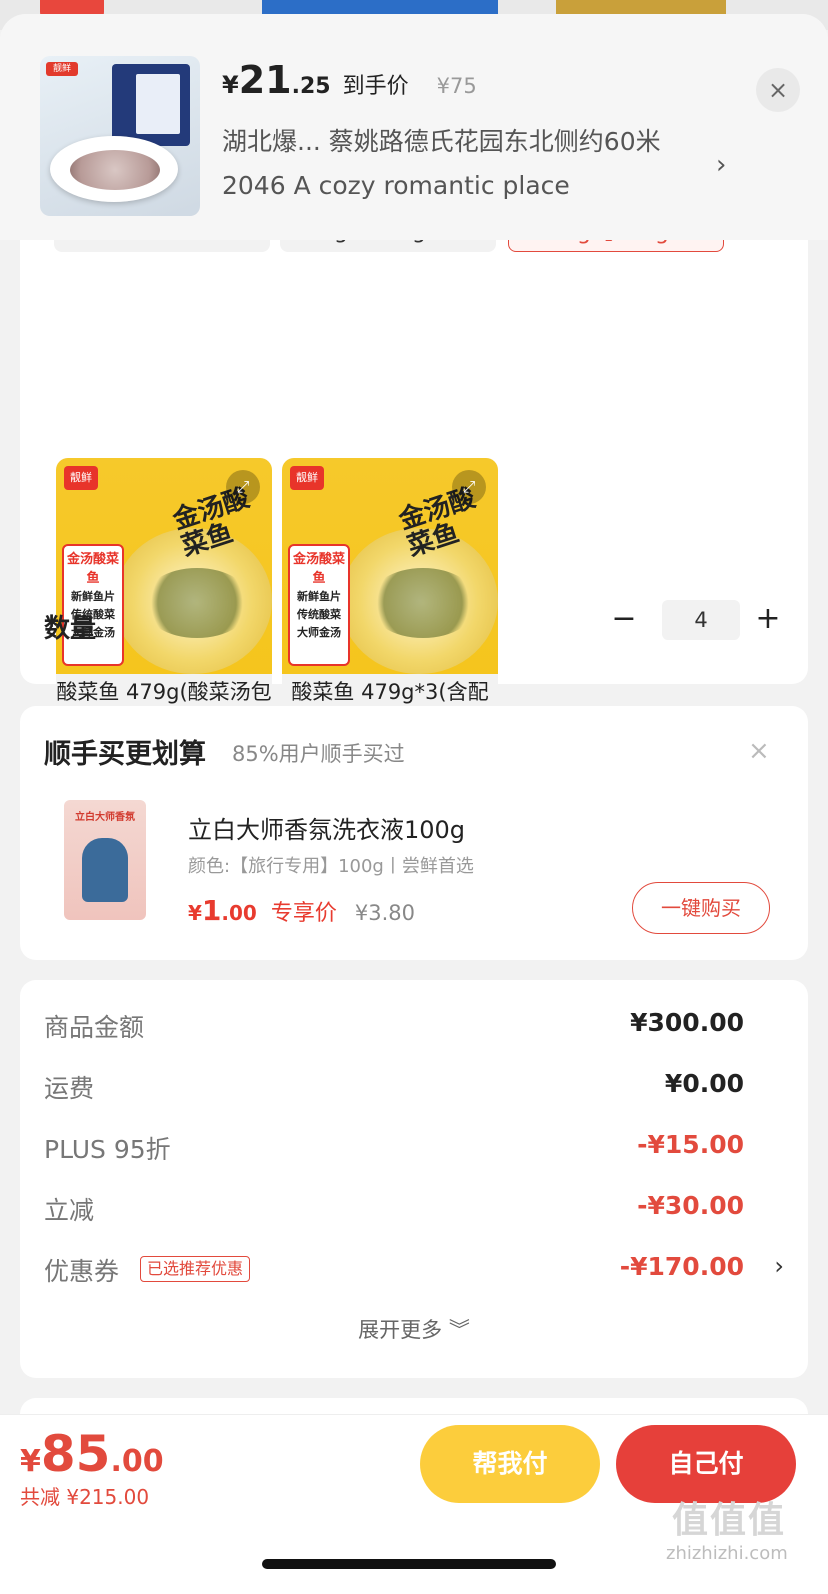 This screenshot has width=828, height=1594. What do you see at coordinates (414, 1211) in the screenshot?
I see `summary-row: 立减 -¥30.00` at bounding box center [414, 1211].